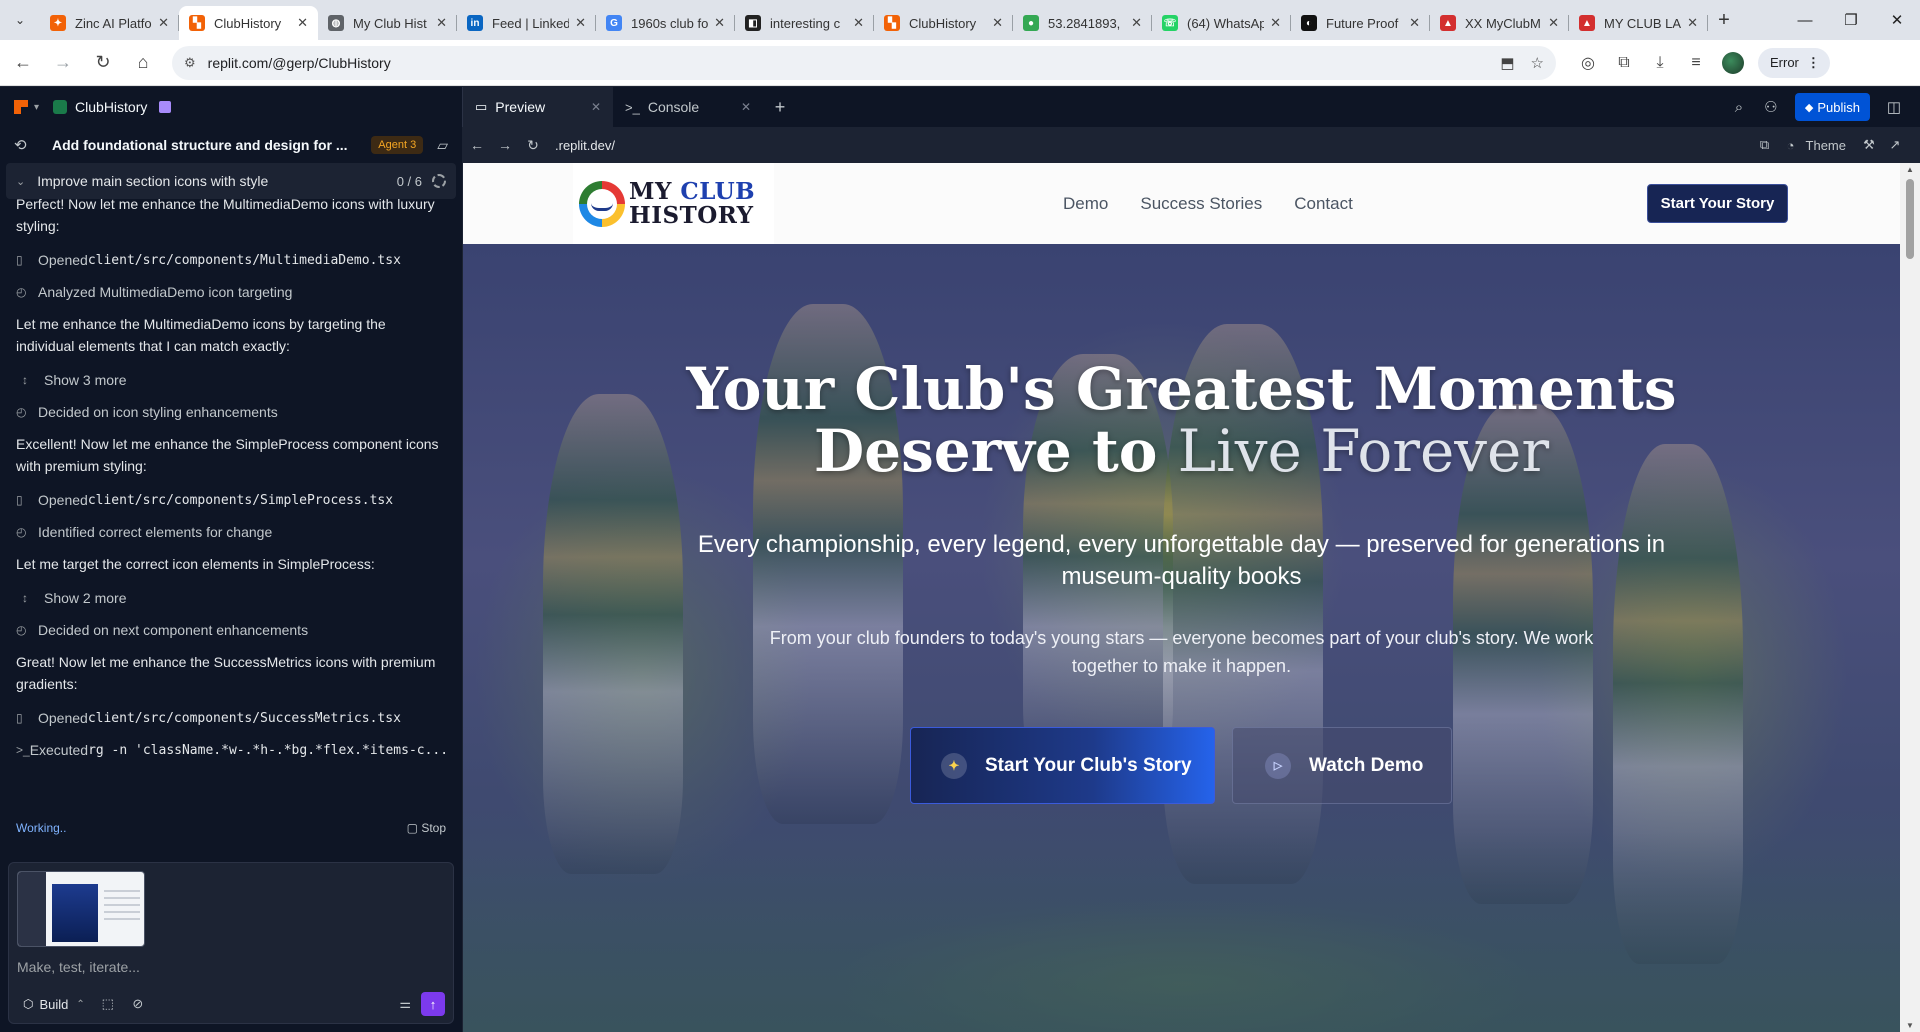 This screenshot has height=1032, width=1920. What do you see at coordinates (433, 1004) in the screenshot?
I see `send-button: ↑` at bounding box center [433, 1004].